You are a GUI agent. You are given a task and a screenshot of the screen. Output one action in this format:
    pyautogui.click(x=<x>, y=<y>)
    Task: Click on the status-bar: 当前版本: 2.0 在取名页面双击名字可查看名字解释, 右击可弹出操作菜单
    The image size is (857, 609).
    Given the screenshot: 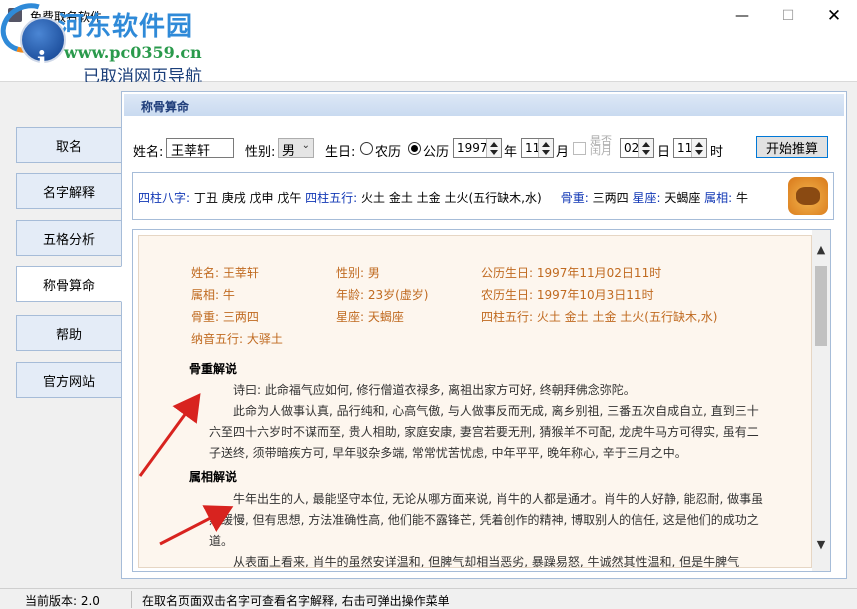 What is the action you would take?
    pyautogui.click(x=428, y=598)
    